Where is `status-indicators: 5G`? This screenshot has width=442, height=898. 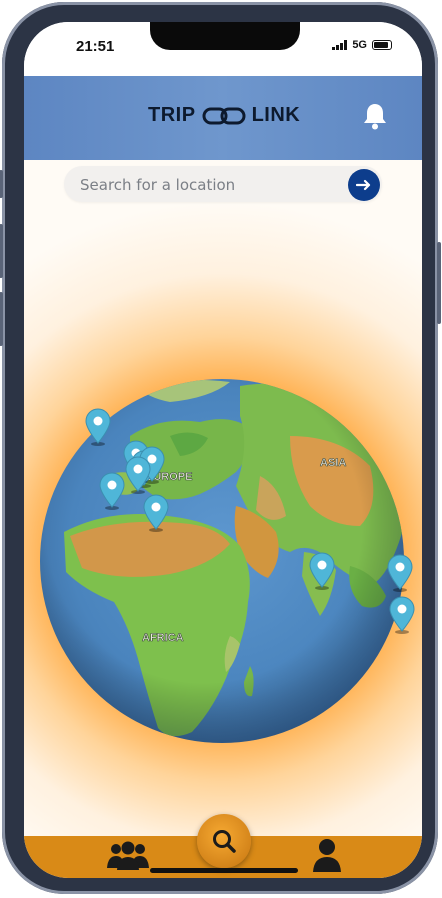
status-indicators: 5G is located at coordinates (362, 45).